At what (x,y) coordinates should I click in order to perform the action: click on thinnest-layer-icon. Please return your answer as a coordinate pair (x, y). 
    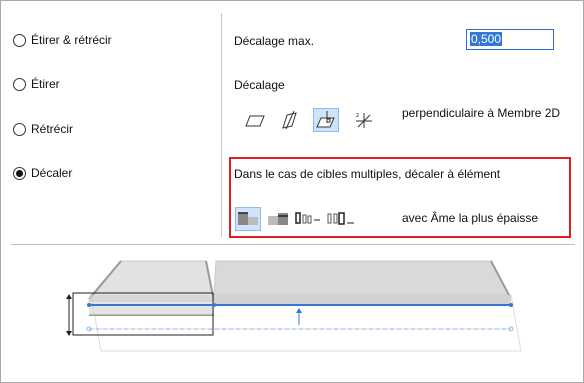
    Looking at the image, I should click on (278, 219).